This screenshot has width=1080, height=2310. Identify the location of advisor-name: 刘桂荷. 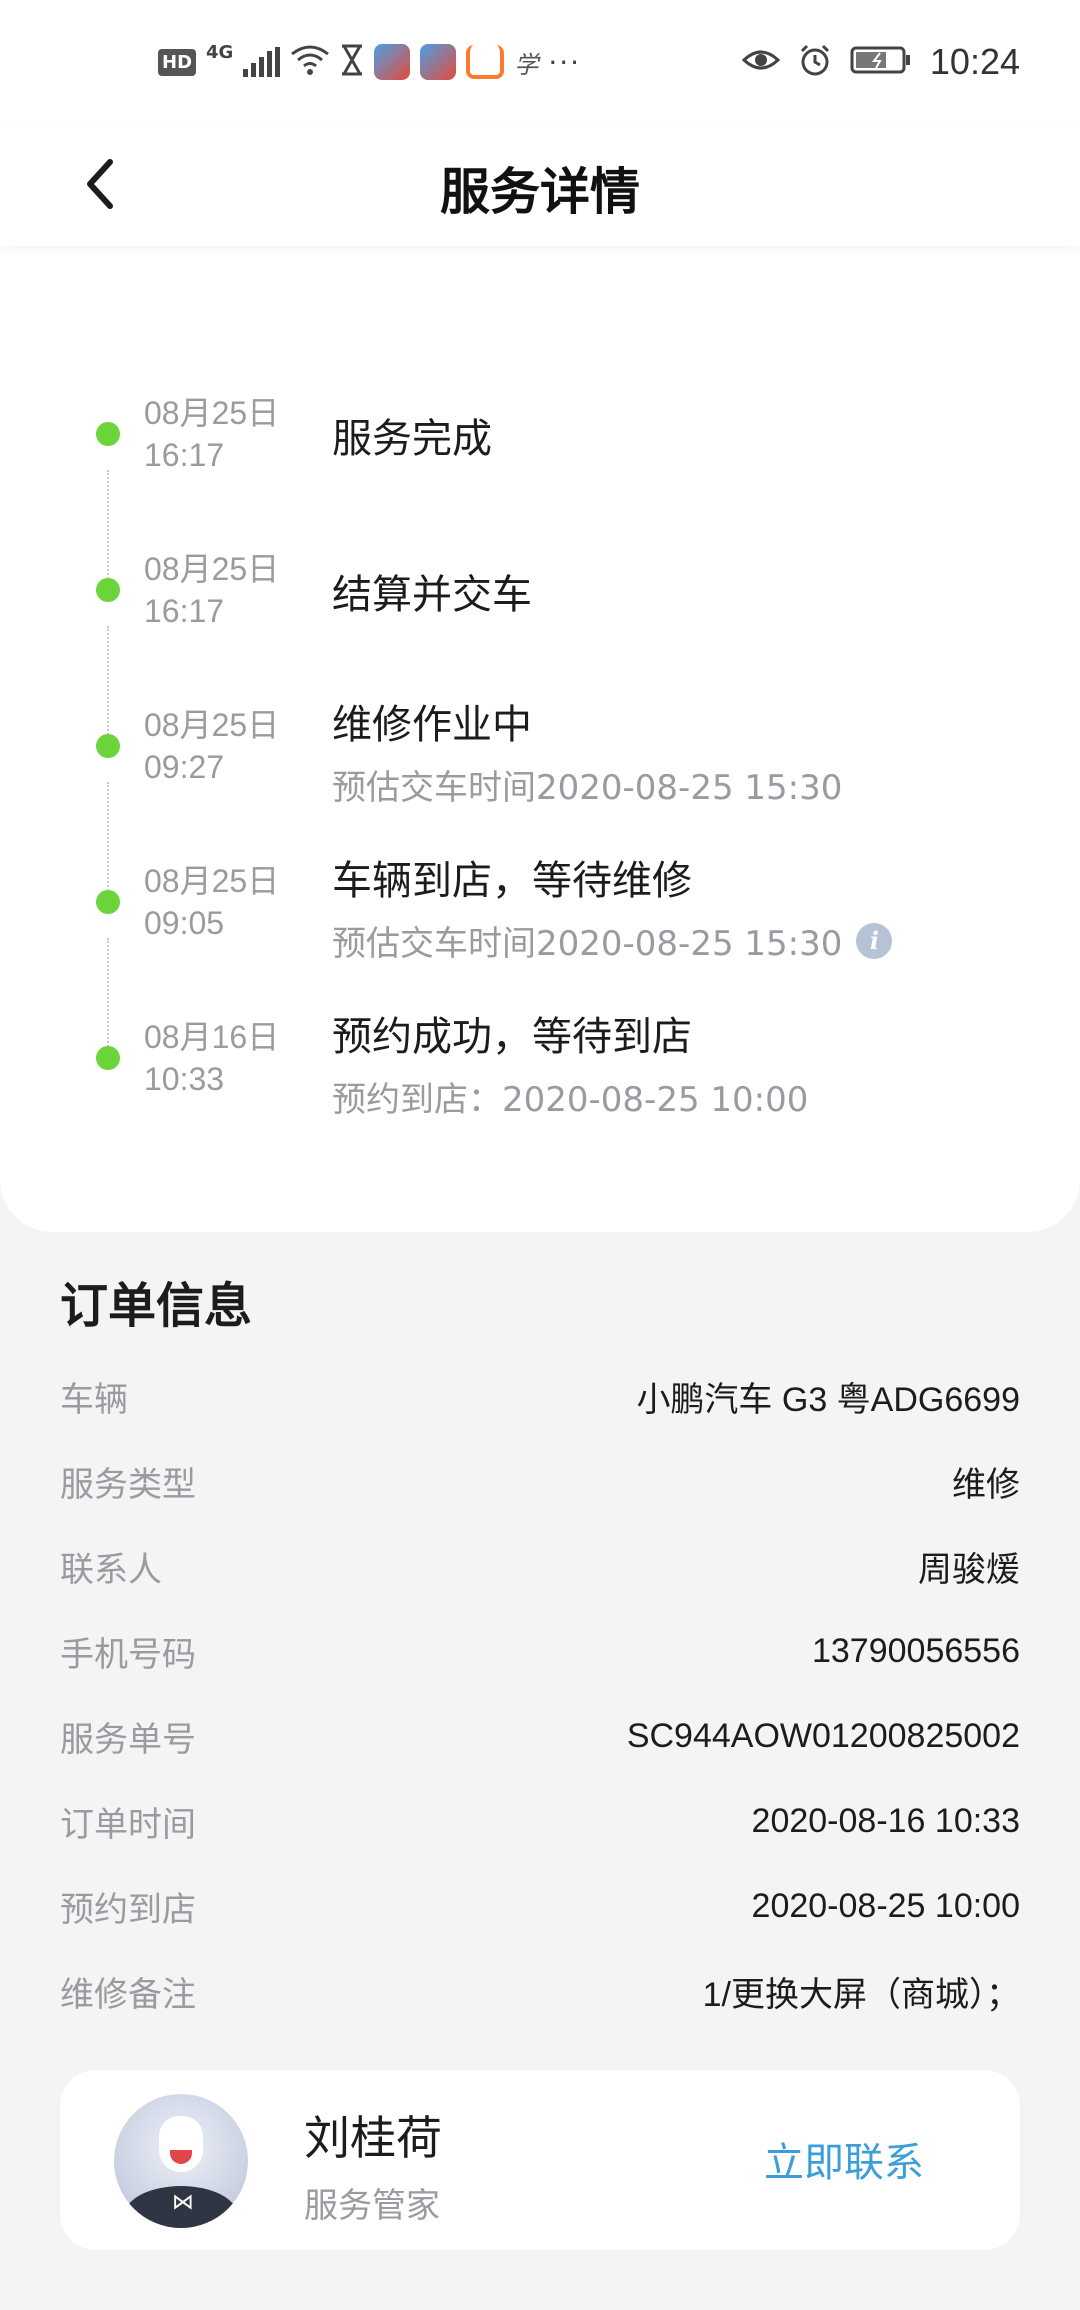
(373, 2138).